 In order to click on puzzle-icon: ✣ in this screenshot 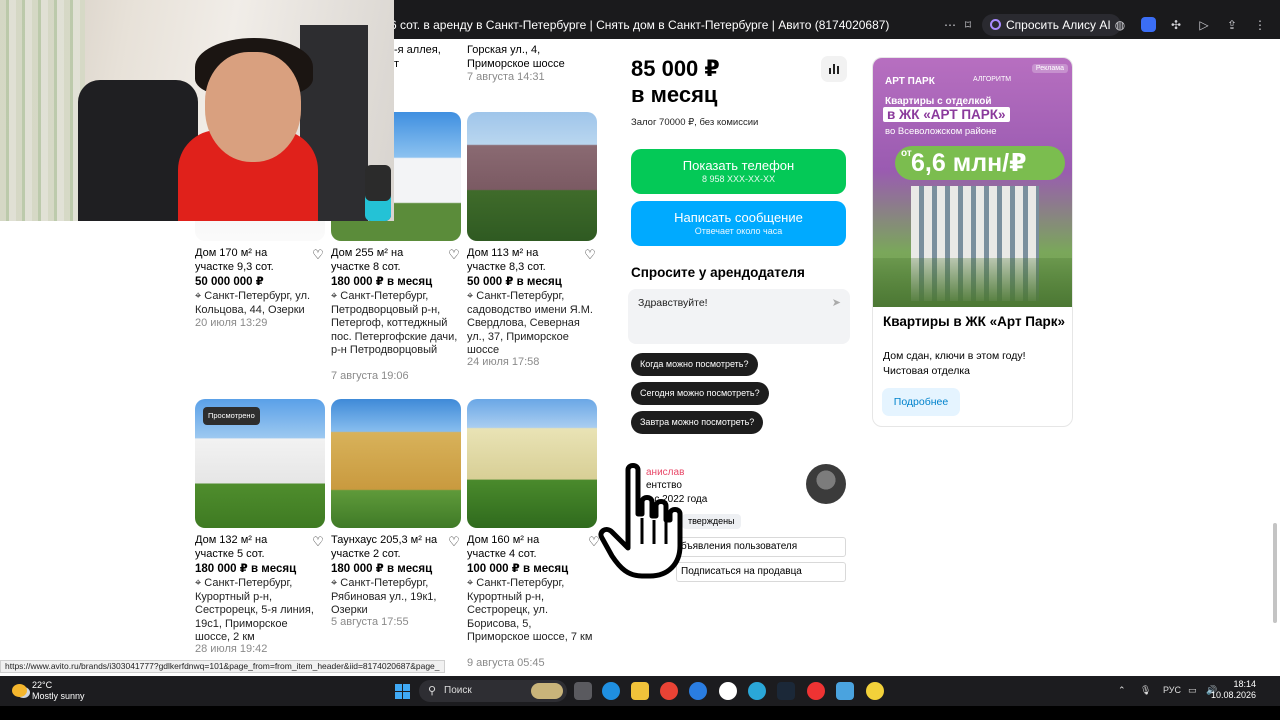, I will do `click(1176, 25)`.